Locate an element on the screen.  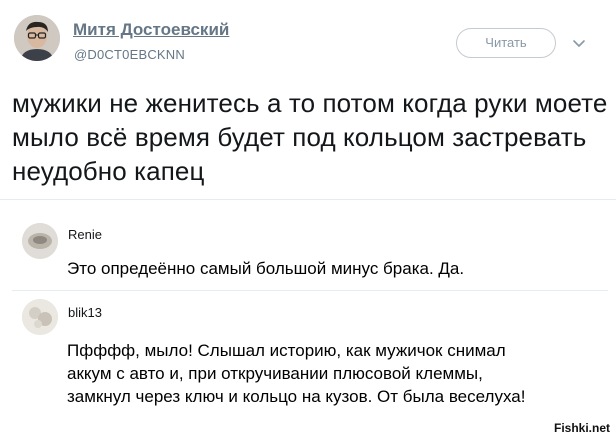
author-avatar is located at coordinates (37, 38).